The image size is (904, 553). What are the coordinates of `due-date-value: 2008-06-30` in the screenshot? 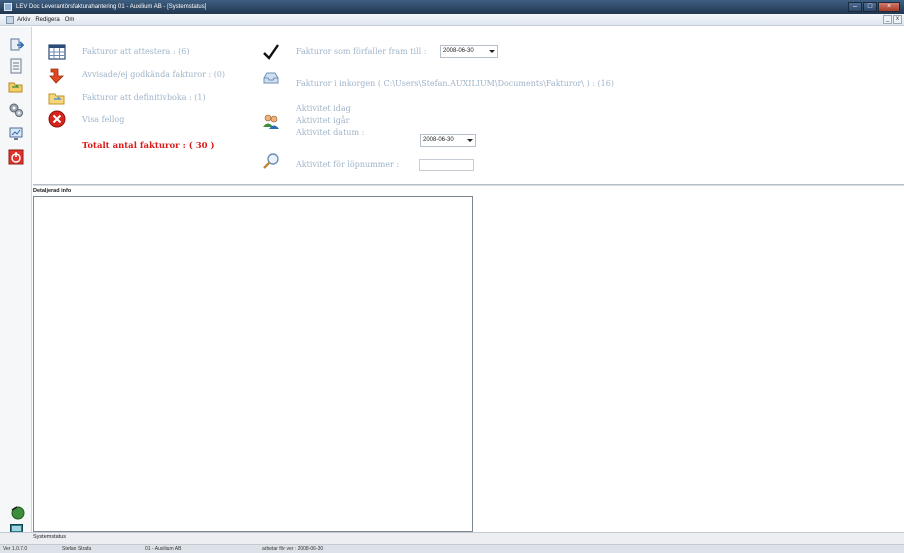 It's located at (458, 51).